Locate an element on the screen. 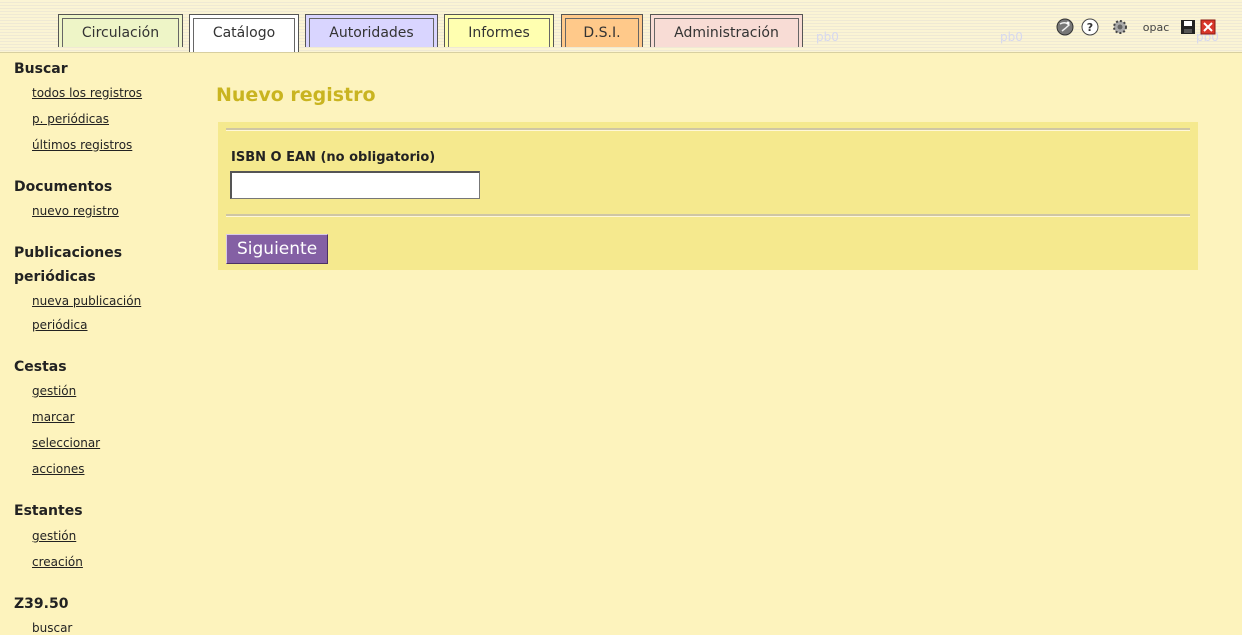 The height and width of the screenshot is (635, 1242). isbn-label: ISBN O EAN (no obligatorio) is located at coordinates (333, 157).